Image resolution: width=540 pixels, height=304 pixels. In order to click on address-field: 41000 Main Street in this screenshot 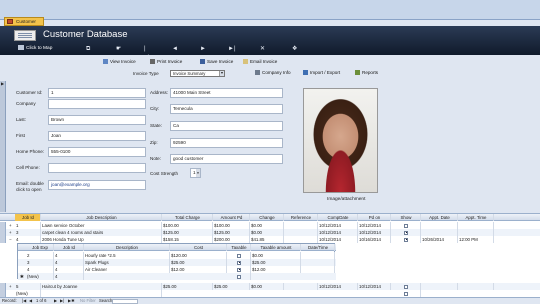, I will do `click(226, 93)`.